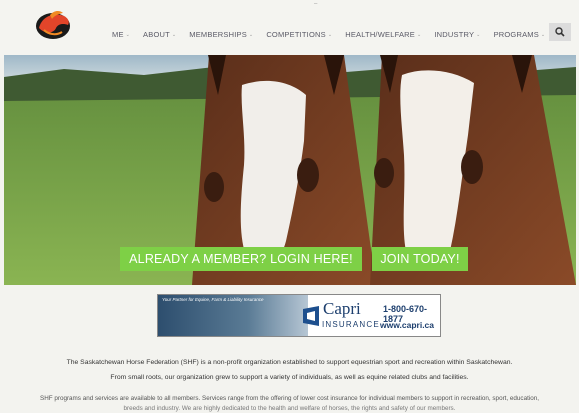 This screenshot has height=413, width=579. What do you see at coordinates (420, 259) in the screenshot?
I see `join-button: JOIN TODAY!` at bounding box center [420, 259].